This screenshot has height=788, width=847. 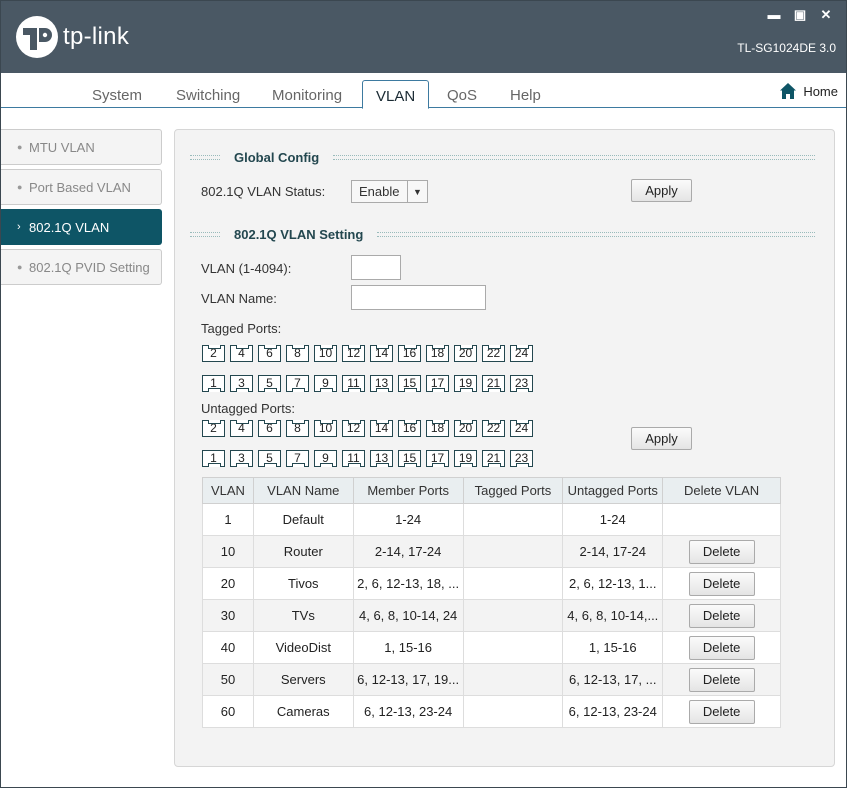 What do you see at coordinates (381, 458) in the screenshot?
I see `untagged-port-13: 13` at bounding box center [381, 458].